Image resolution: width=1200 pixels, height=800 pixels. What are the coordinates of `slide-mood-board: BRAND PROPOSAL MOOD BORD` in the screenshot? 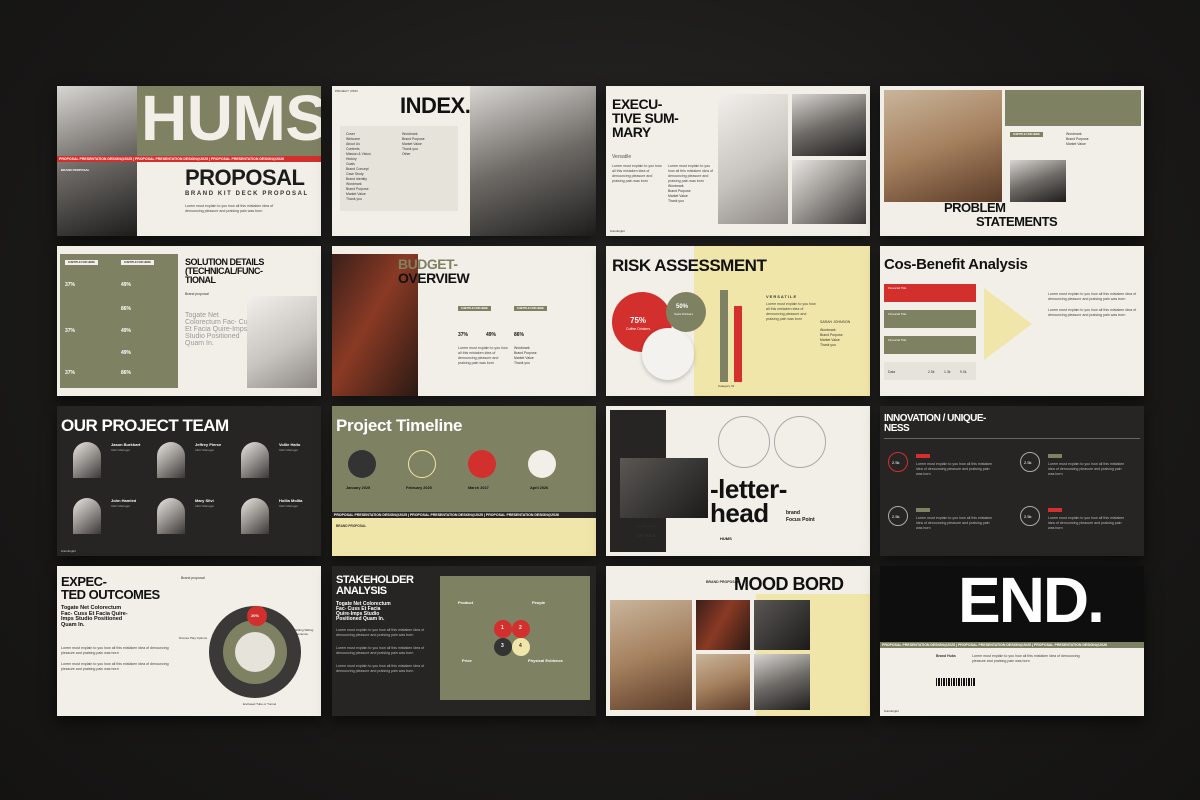 It's located at (738, 641).